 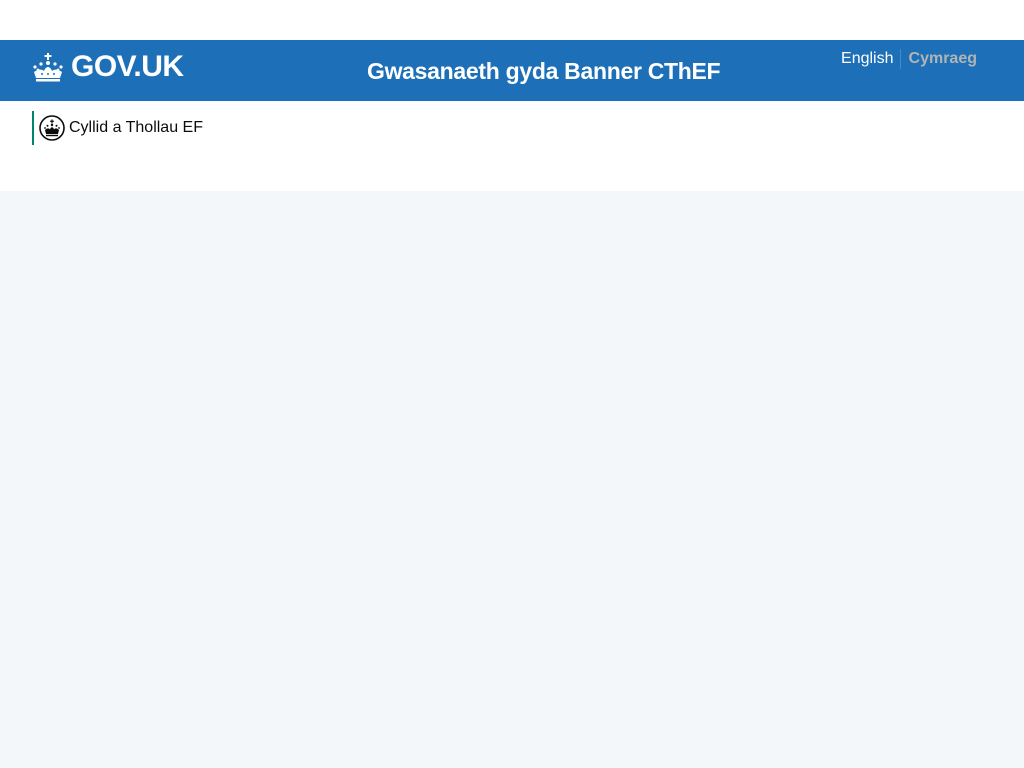 I want to click on language-welsh-current: Cymraeg, so click(x=942, y=58).